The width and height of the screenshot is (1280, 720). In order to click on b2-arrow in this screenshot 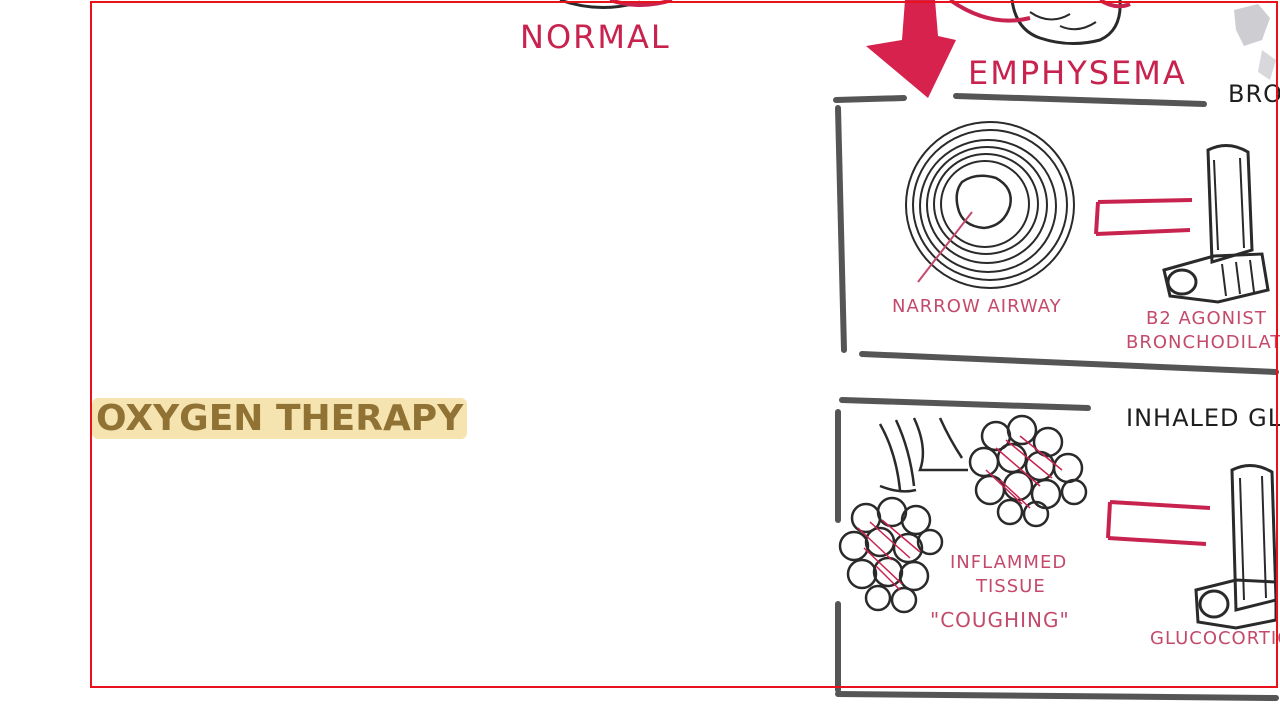, I will do `click(1143, 217)`.